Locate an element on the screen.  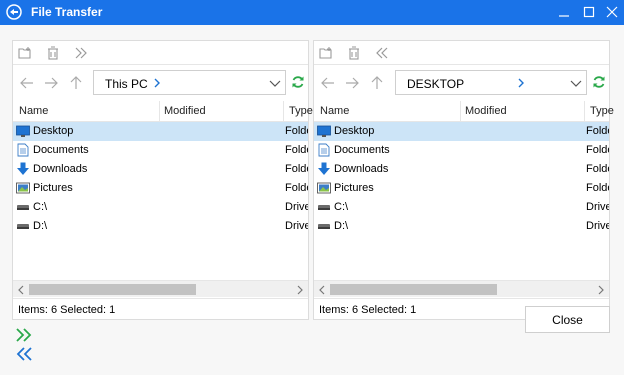
desktop-icon is located at coordinates (23, 131).